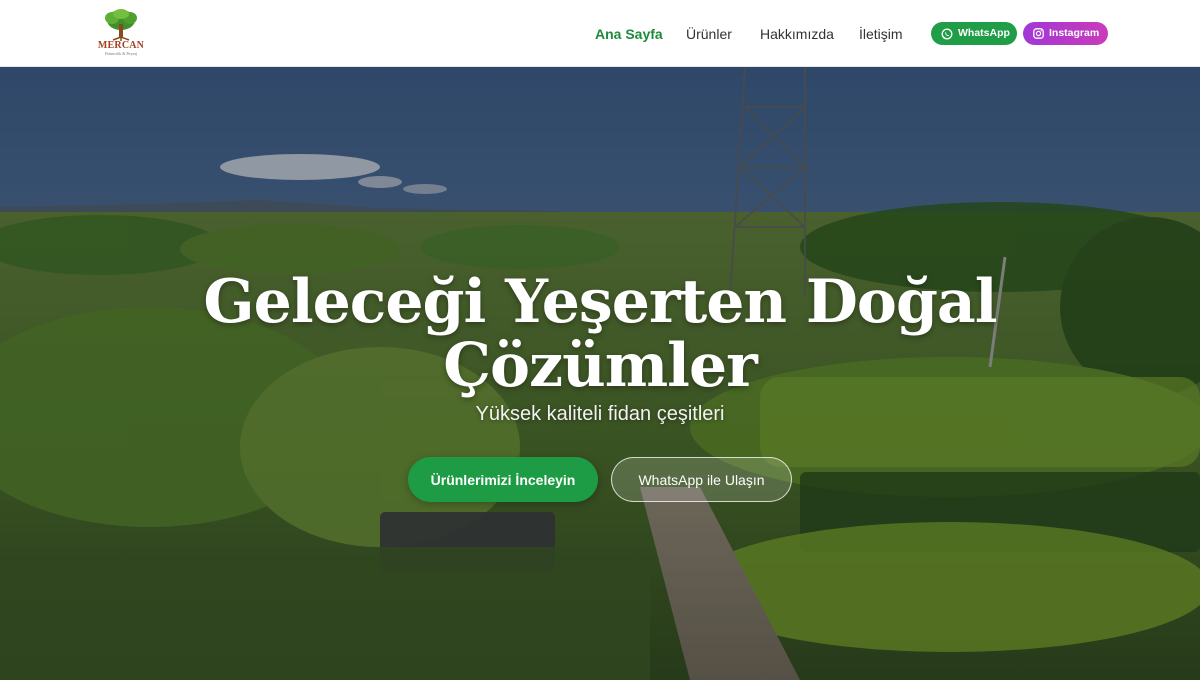 Image resolution: width=1200 pixels, height=680 pixels. I want to click on instagram-button: Instagram, so click(1065, 33).